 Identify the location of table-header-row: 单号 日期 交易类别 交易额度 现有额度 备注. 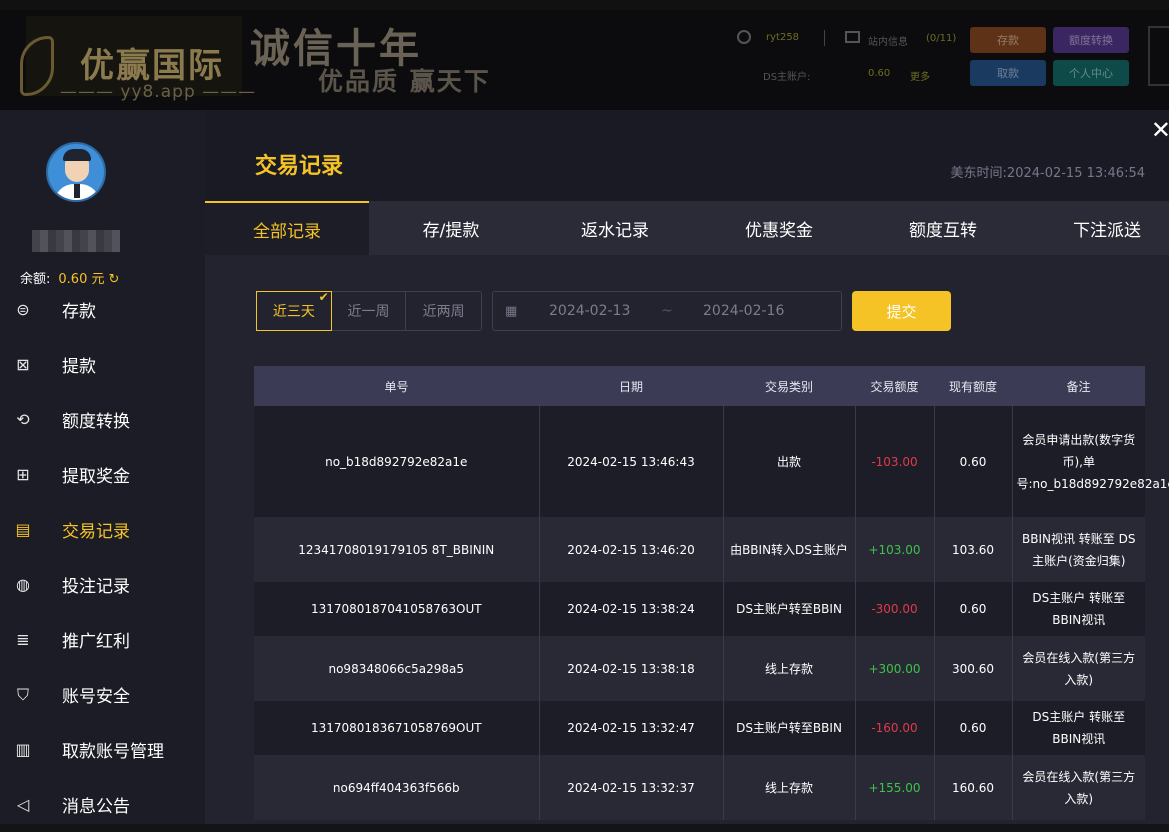
(699, 386).